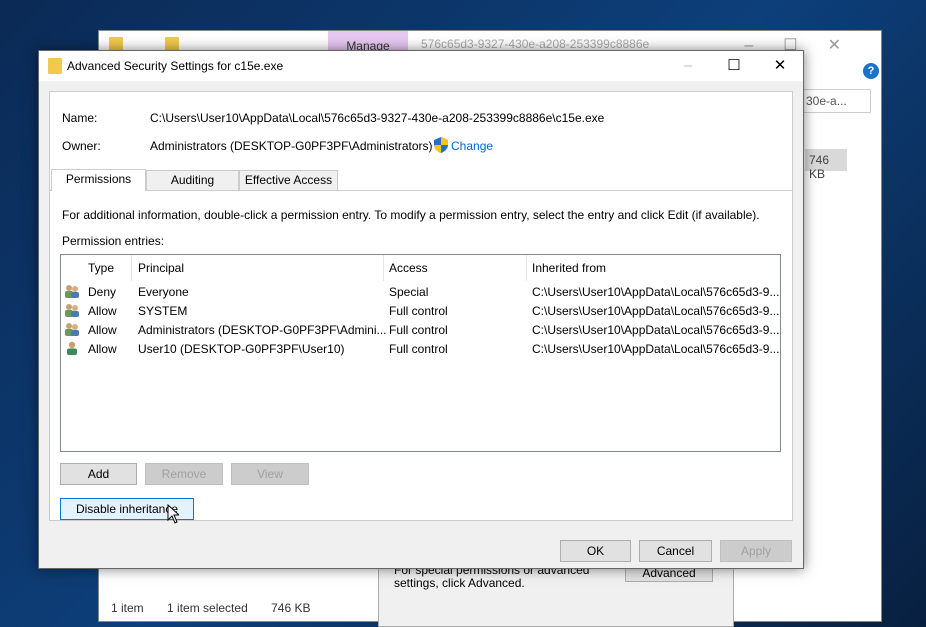 This screenshot has width=926, height=627. I want to click on item-count: 1 item, so click(127, 608).